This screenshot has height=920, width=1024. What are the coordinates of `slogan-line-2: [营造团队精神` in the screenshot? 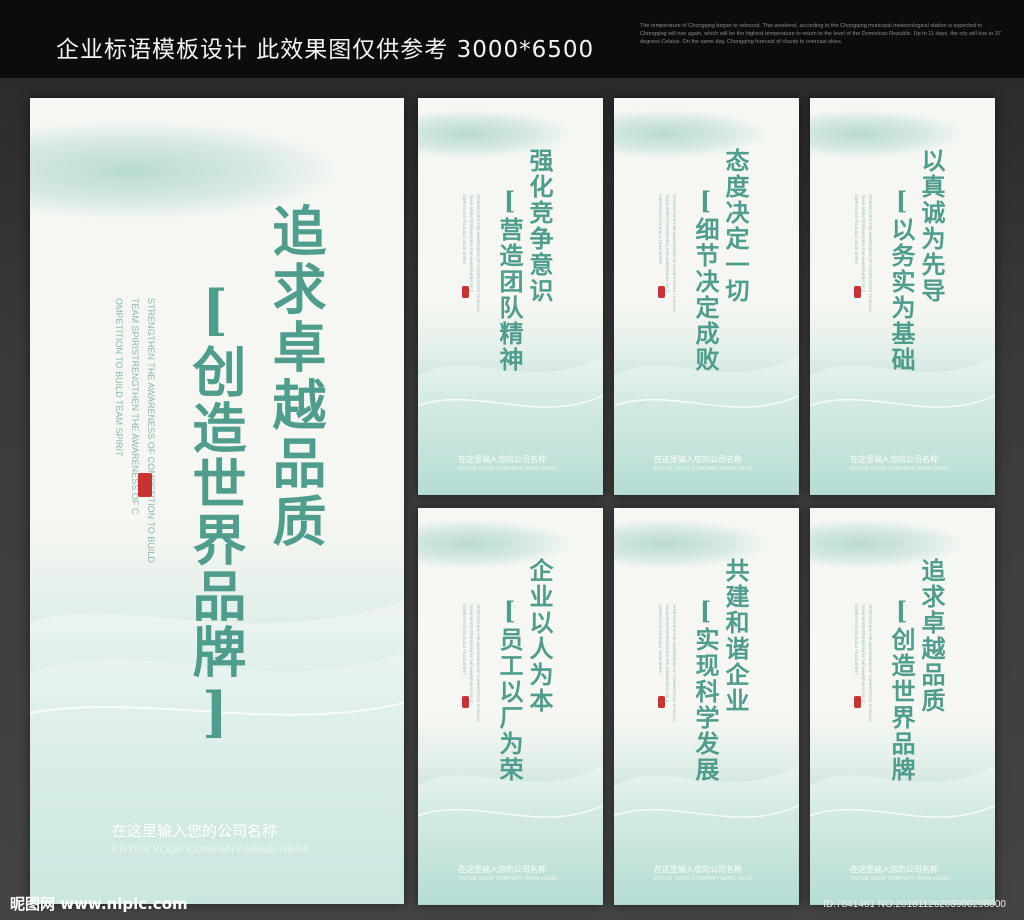 It's located at (509, 279).